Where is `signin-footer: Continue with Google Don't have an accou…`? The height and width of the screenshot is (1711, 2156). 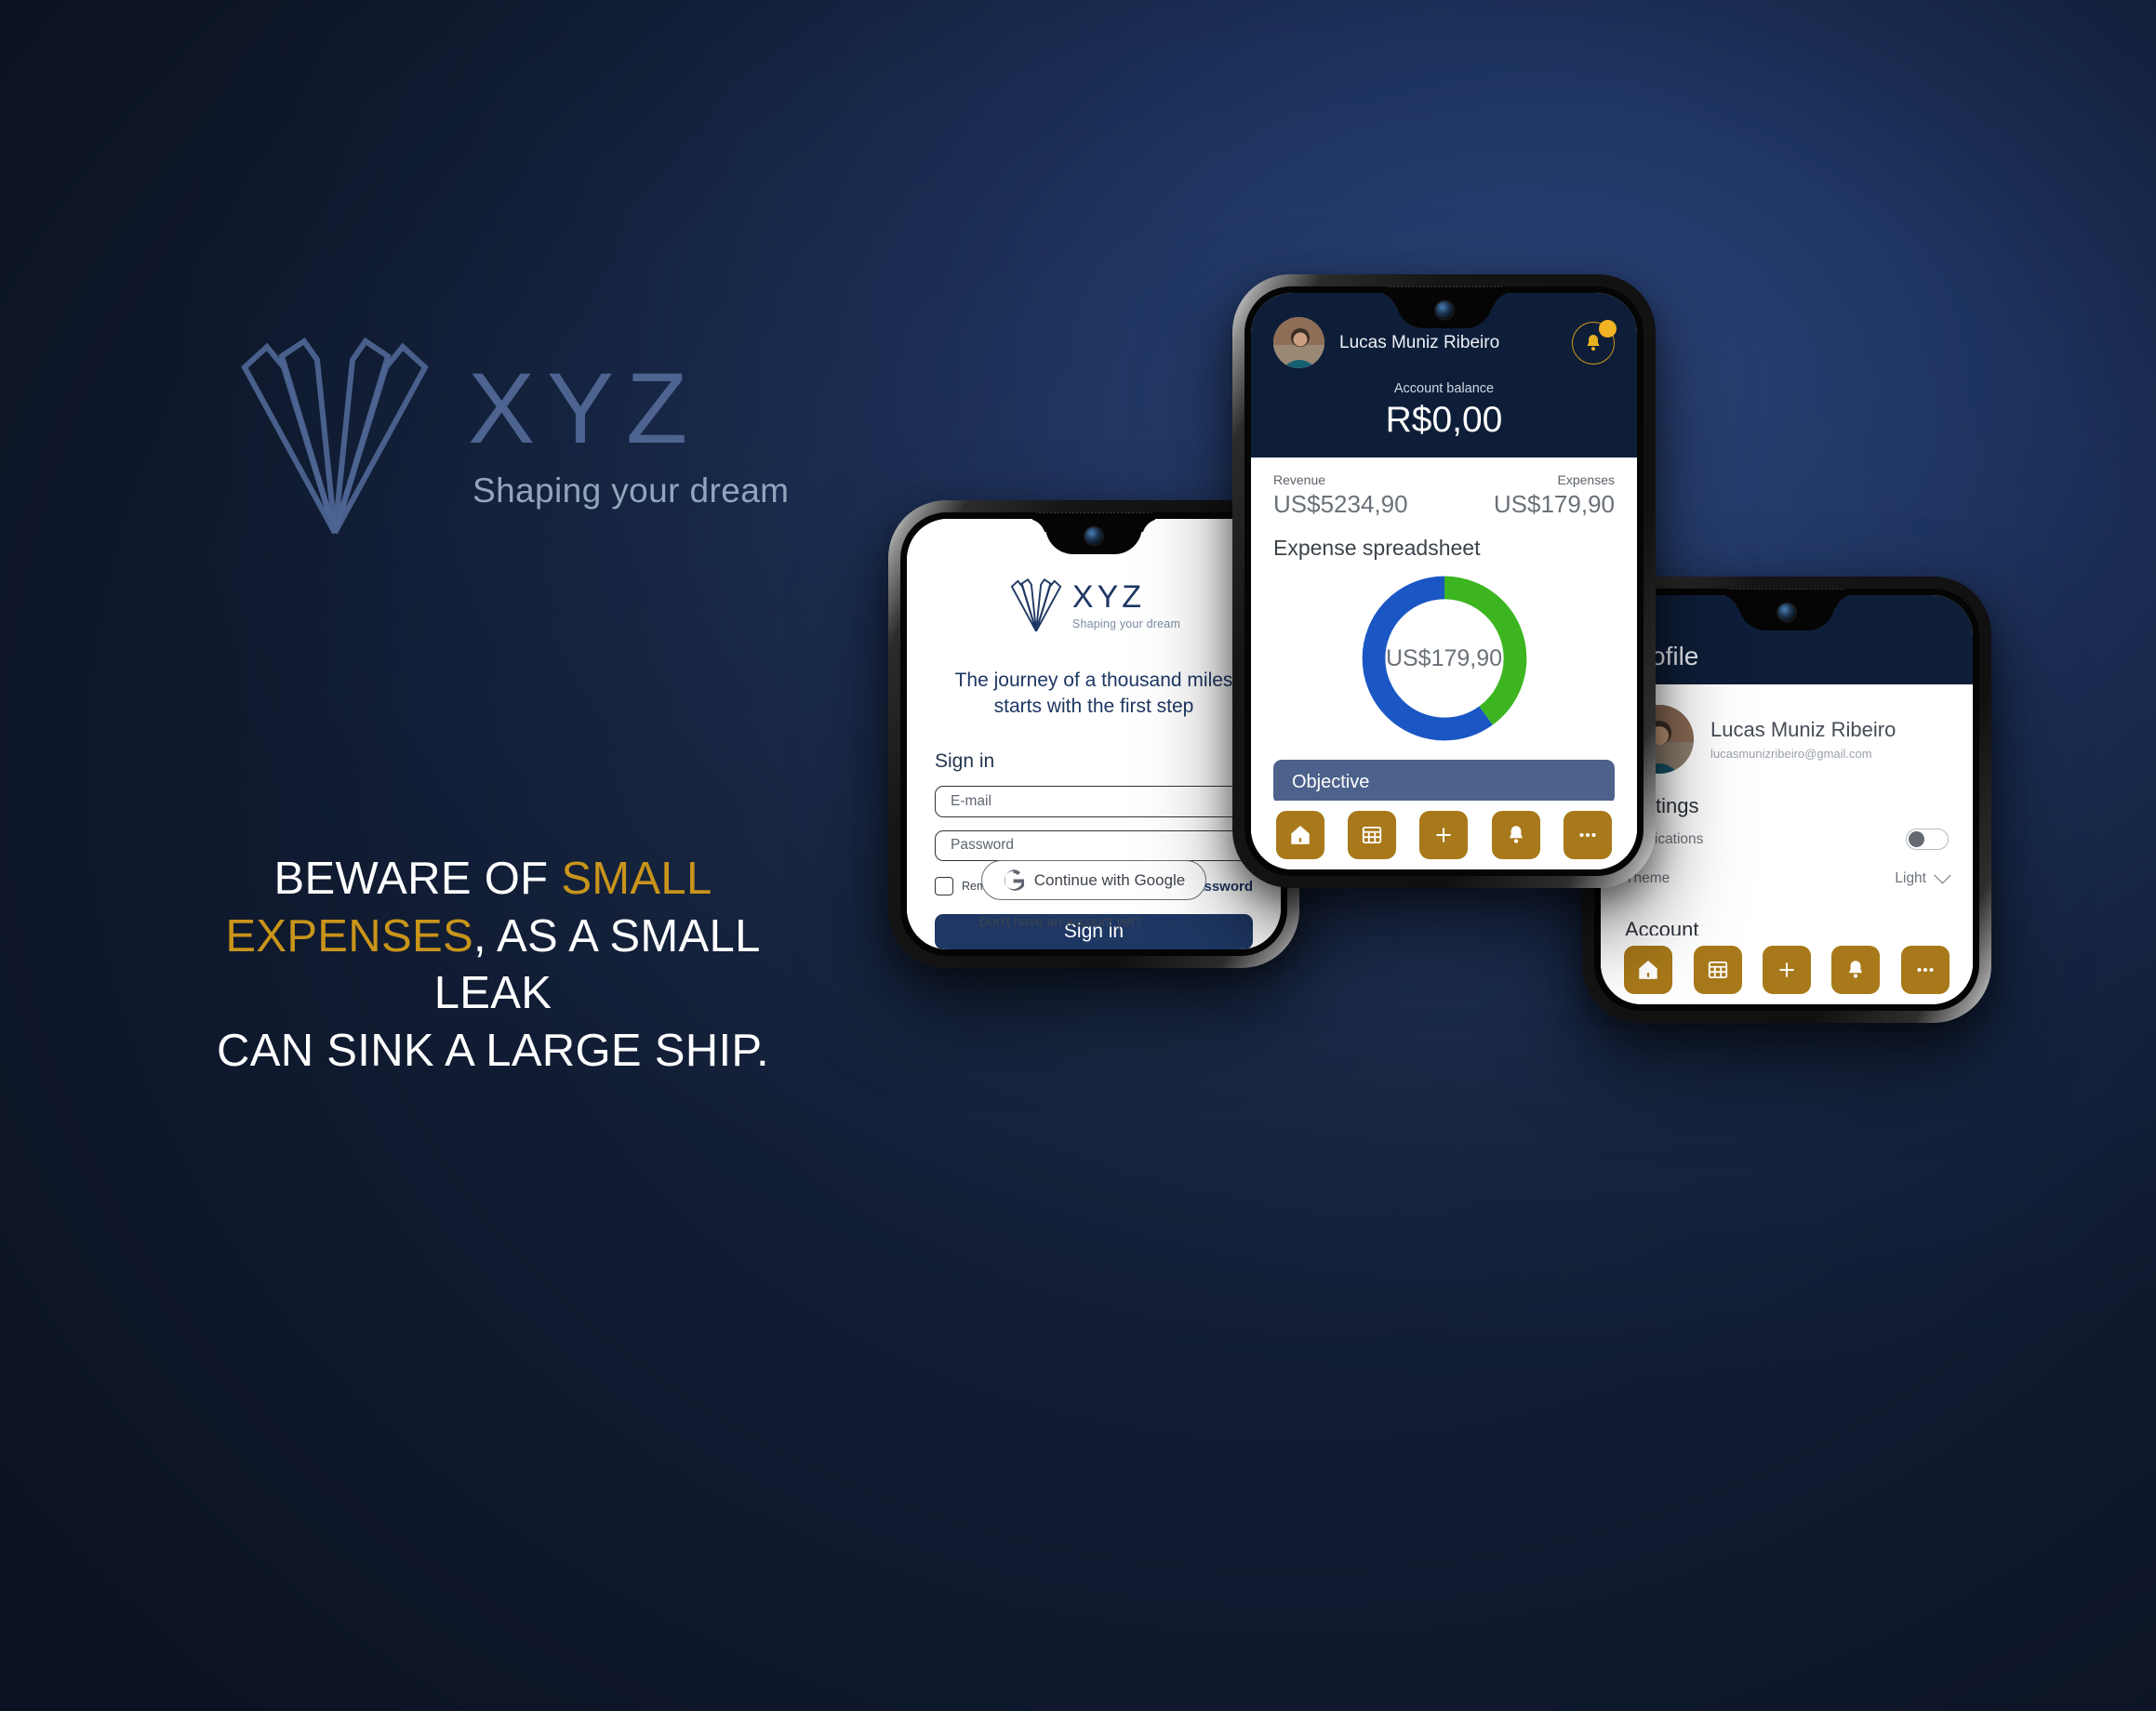 signin-footer: Continue with Google Don't have an accou… is located at coordinates (1094, 895).